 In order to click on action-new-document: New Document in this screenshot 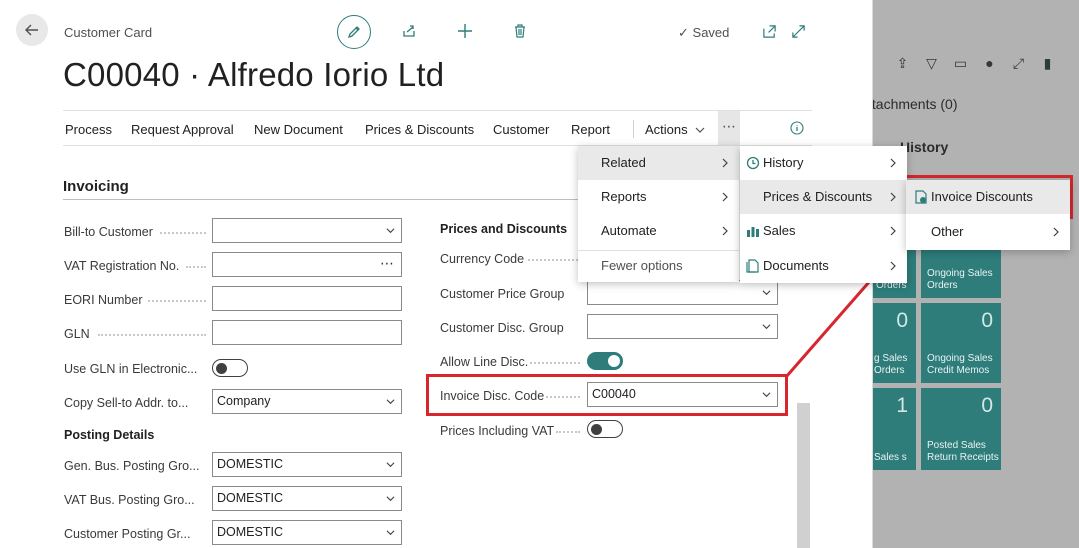, I will do `click(298, 129)`.